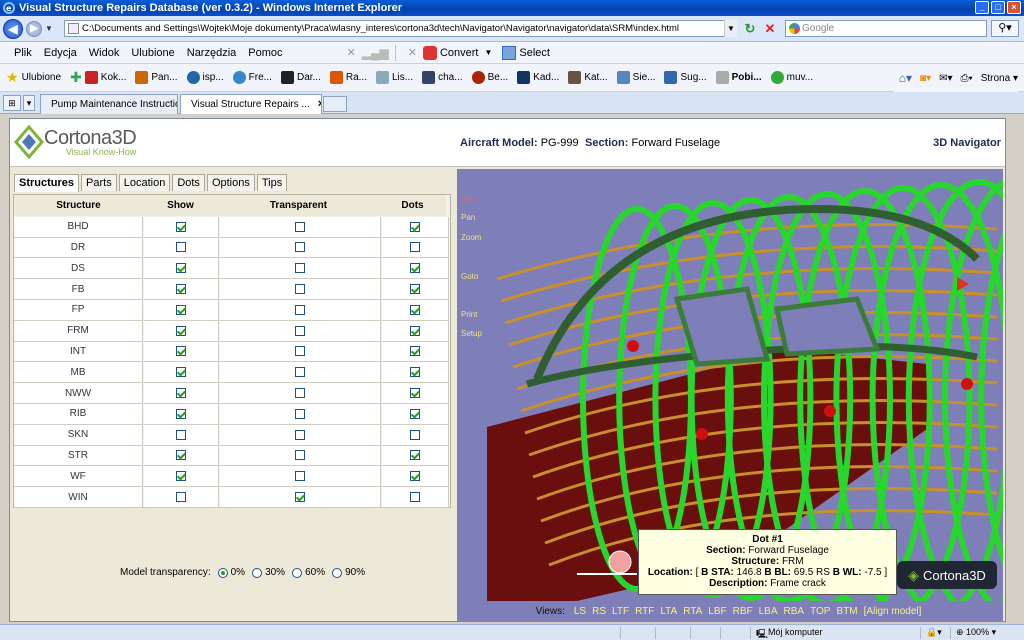  I want to click on tab-location: Location, so click(144, 182).